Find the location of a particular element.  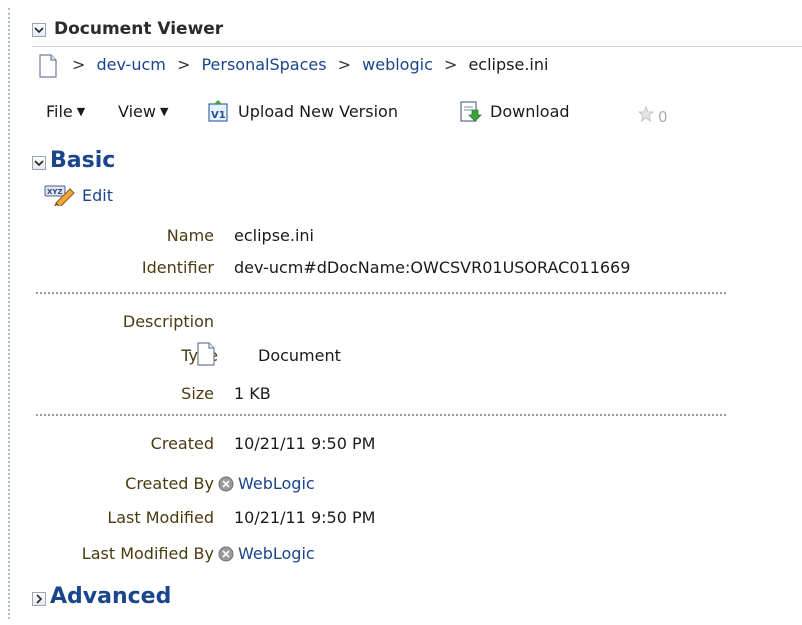

chevron-right-icon is located at coordinates (39, 599).